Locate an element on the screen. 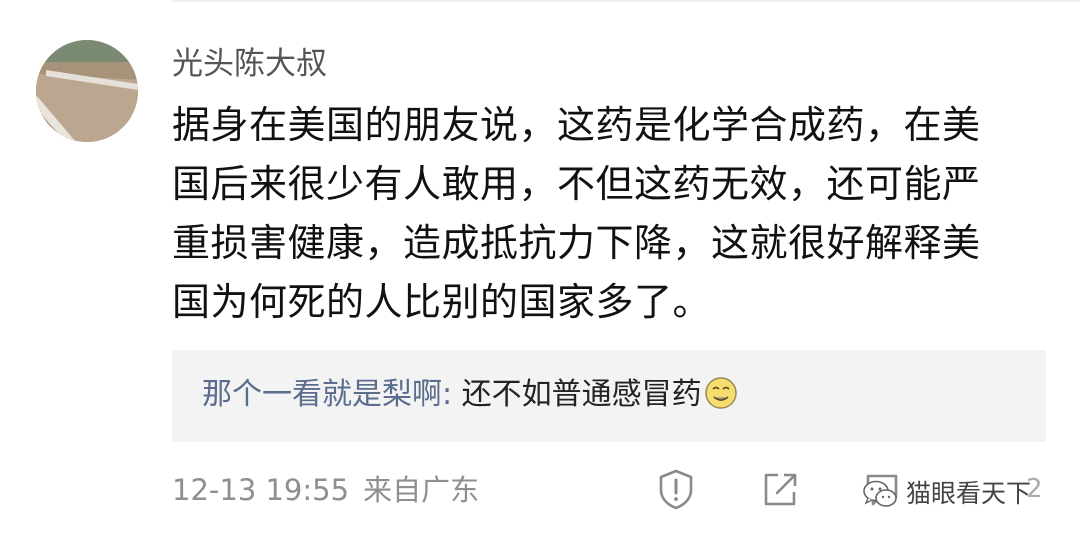  smirk-emoji-icon is located at coordinates (720, 393).